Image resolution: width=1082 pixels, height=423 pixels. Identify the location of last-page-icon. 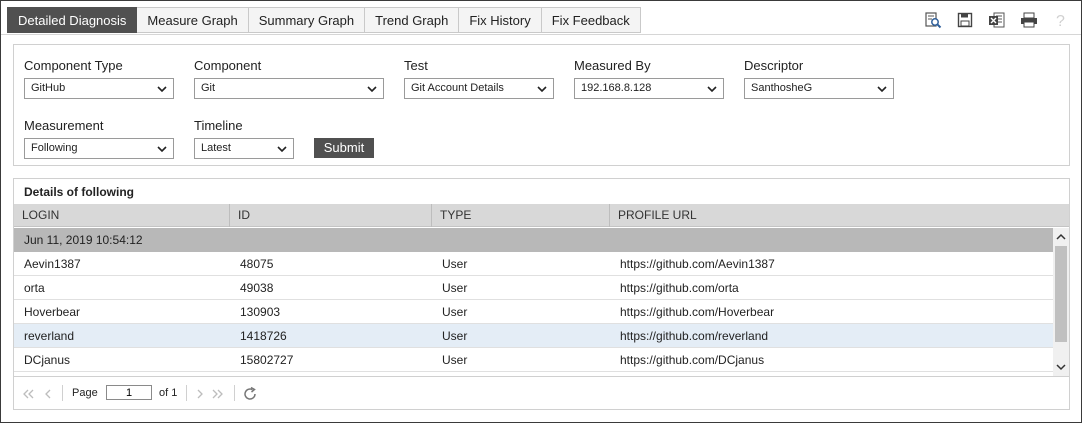
(218, 394).